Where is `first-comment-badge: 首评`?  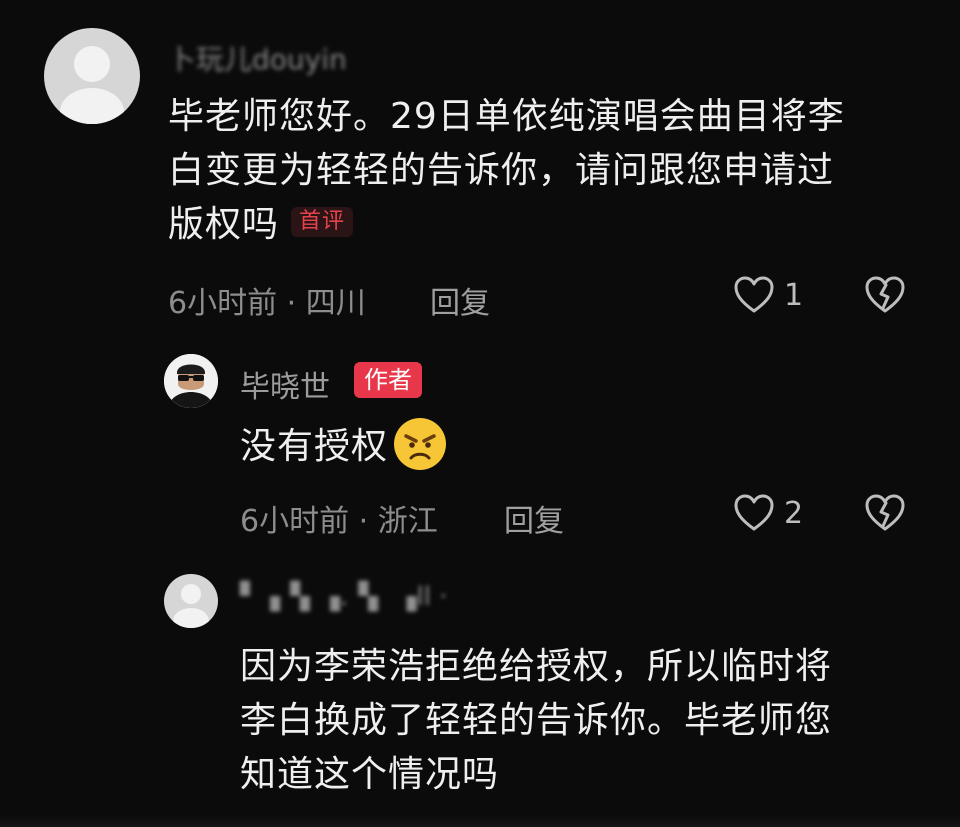
first-comment-badge: 首评 is located at coordinates (322, 222).